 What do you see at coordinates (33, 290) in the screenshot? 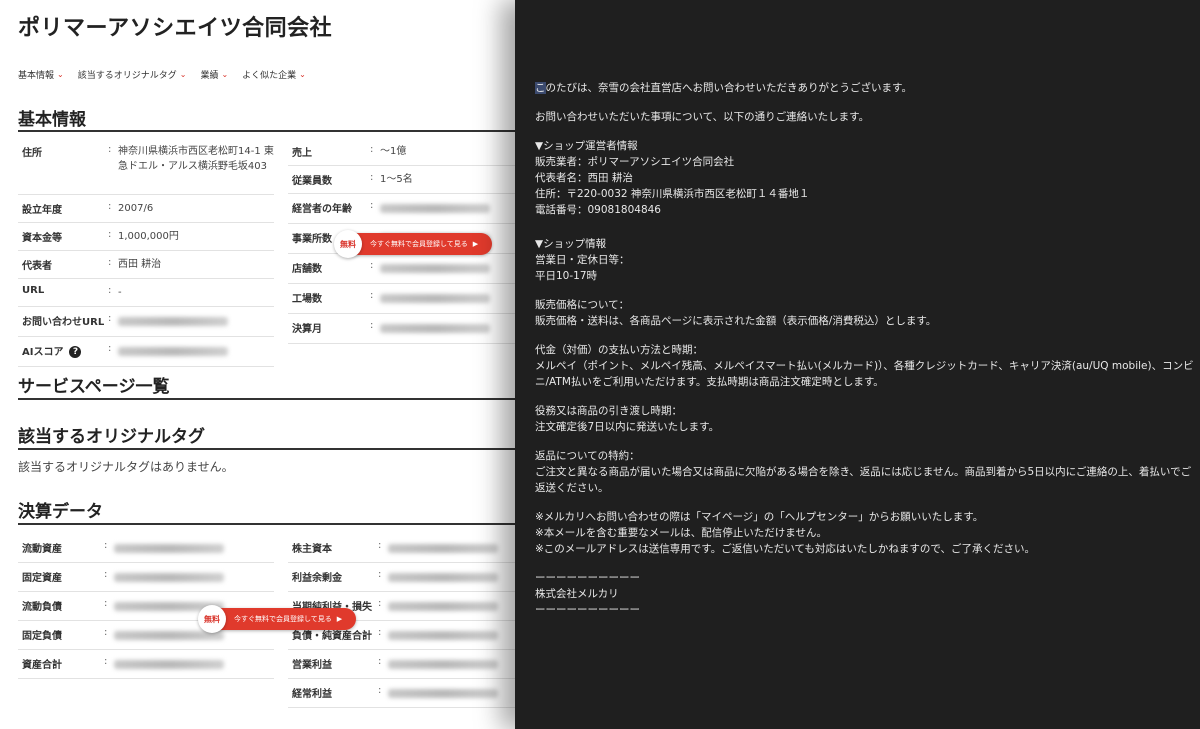
I see `info-label: URL` at bounding box center [33, 290].